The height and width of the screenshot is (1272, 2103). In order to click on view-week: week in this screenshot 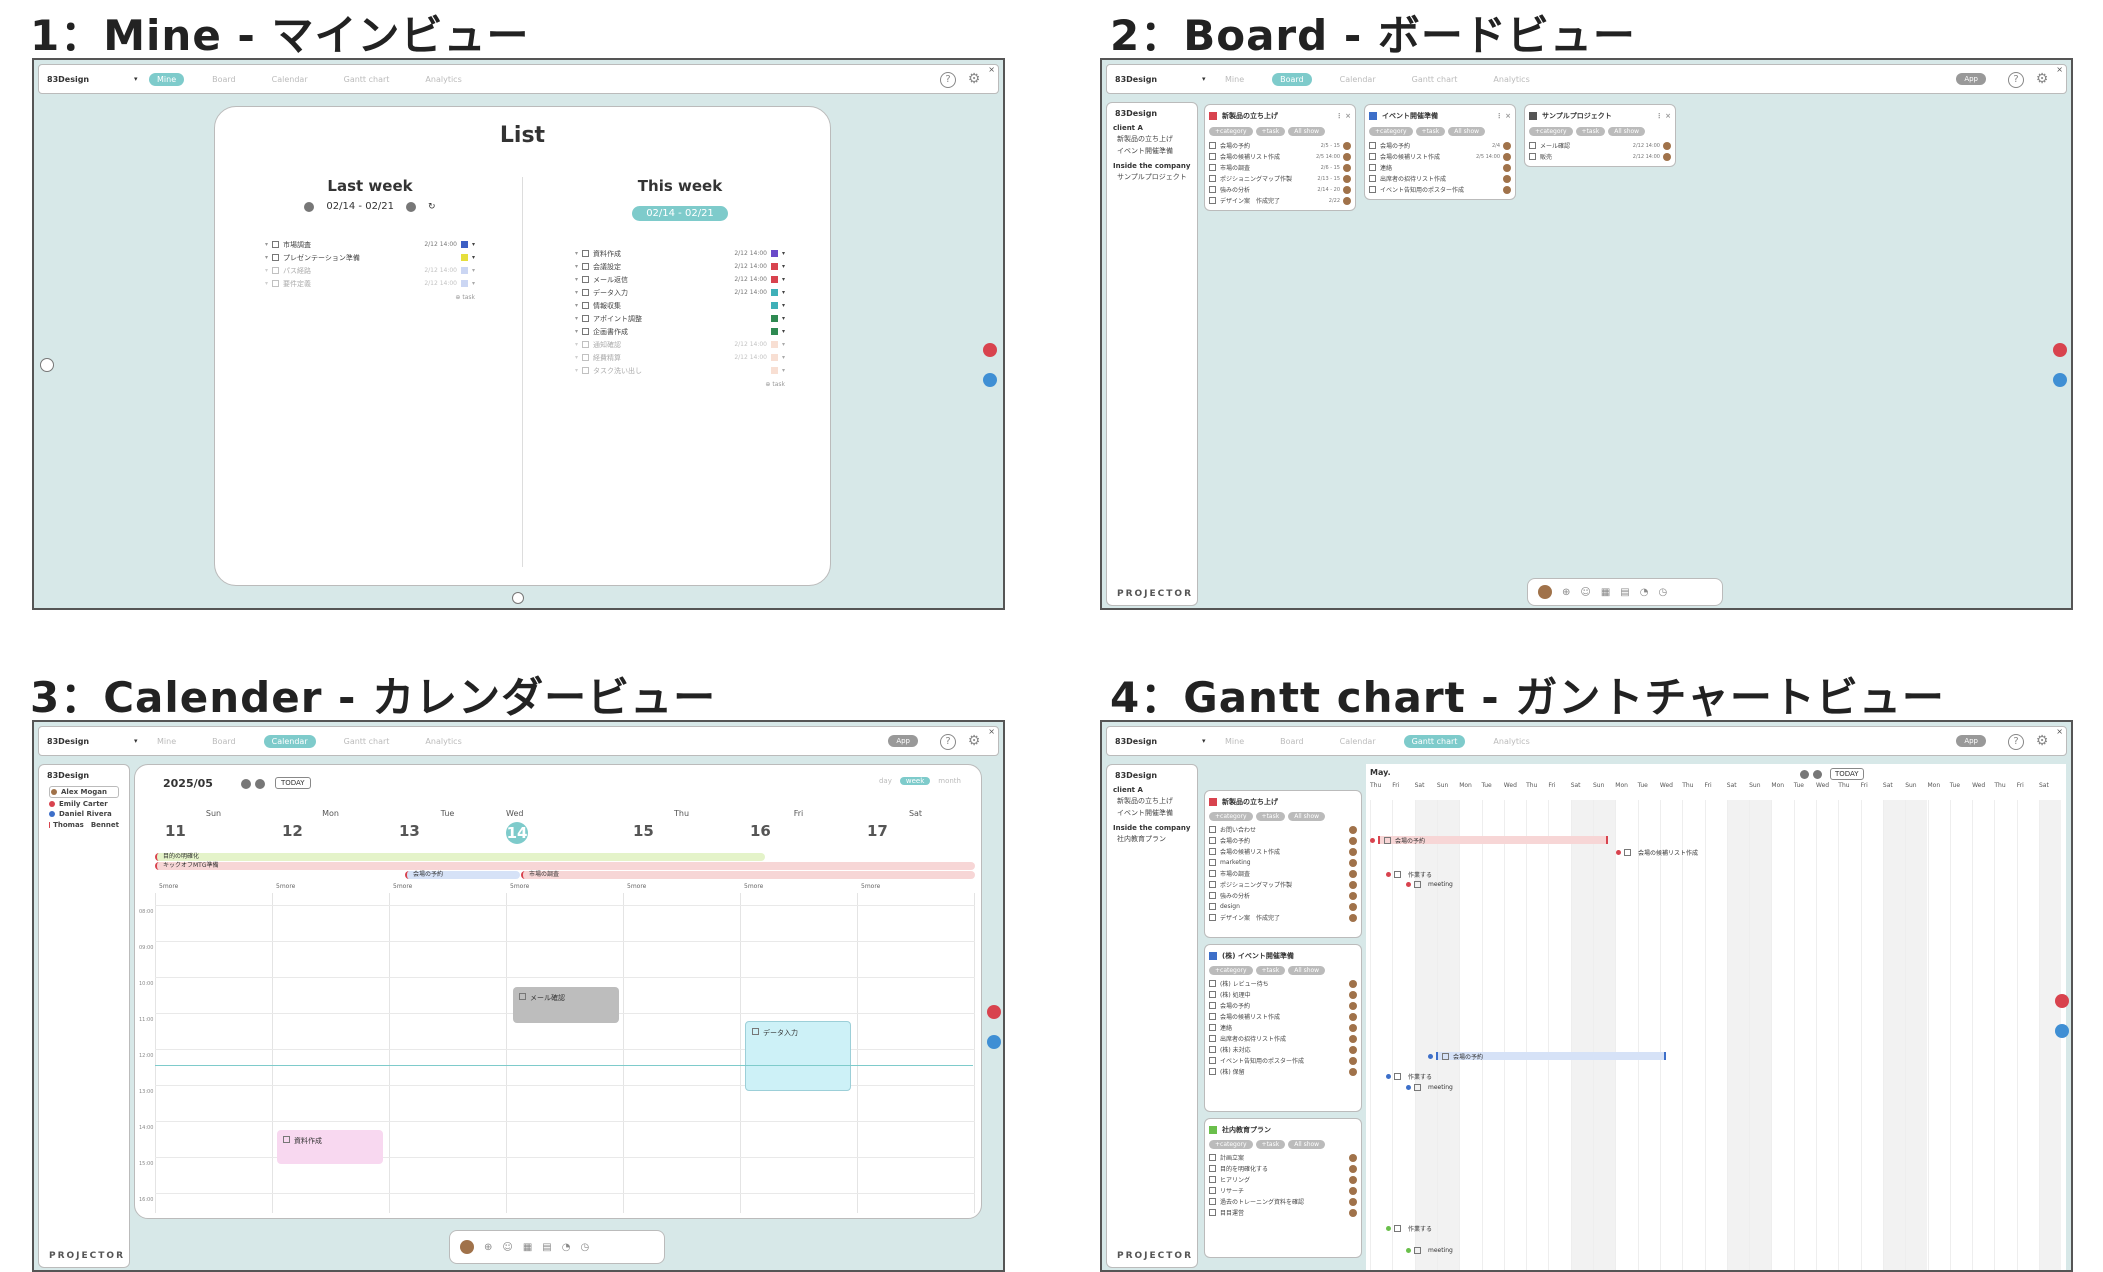, I will do `click(915, 781)`.